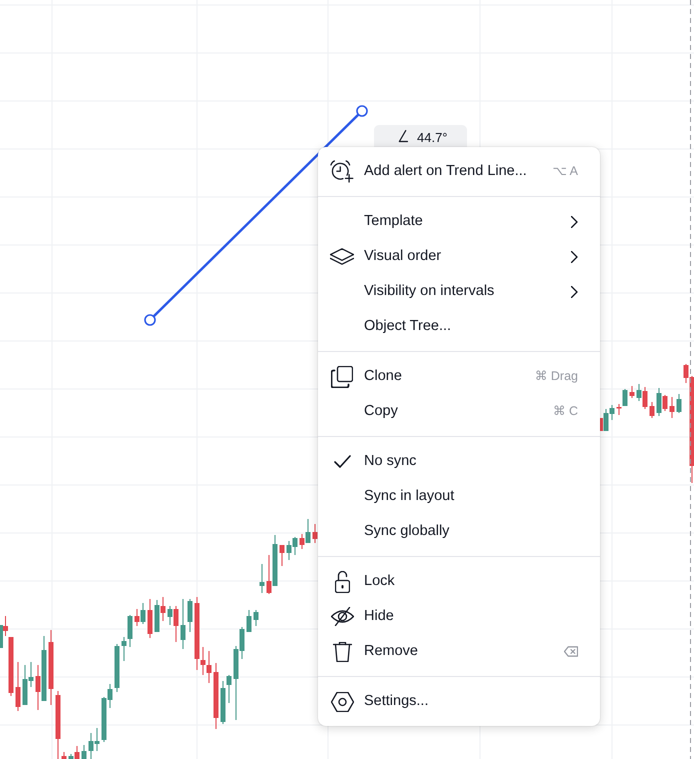 The image size is (694, 759). I want to click on menu-item: Template, so click(459, 221).